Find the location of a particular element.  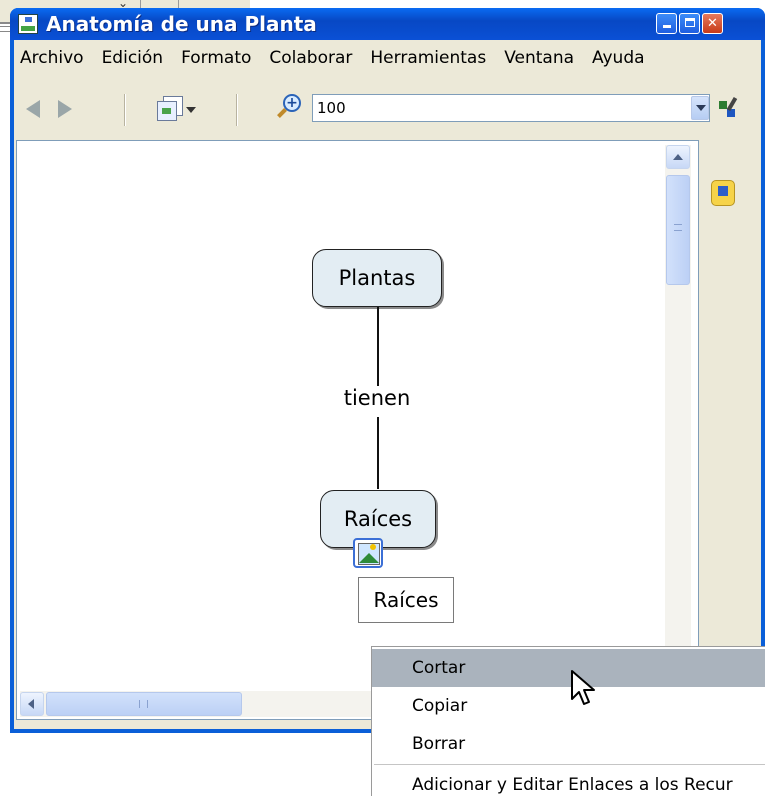

minimize-button is located at coordinates (666, 23).